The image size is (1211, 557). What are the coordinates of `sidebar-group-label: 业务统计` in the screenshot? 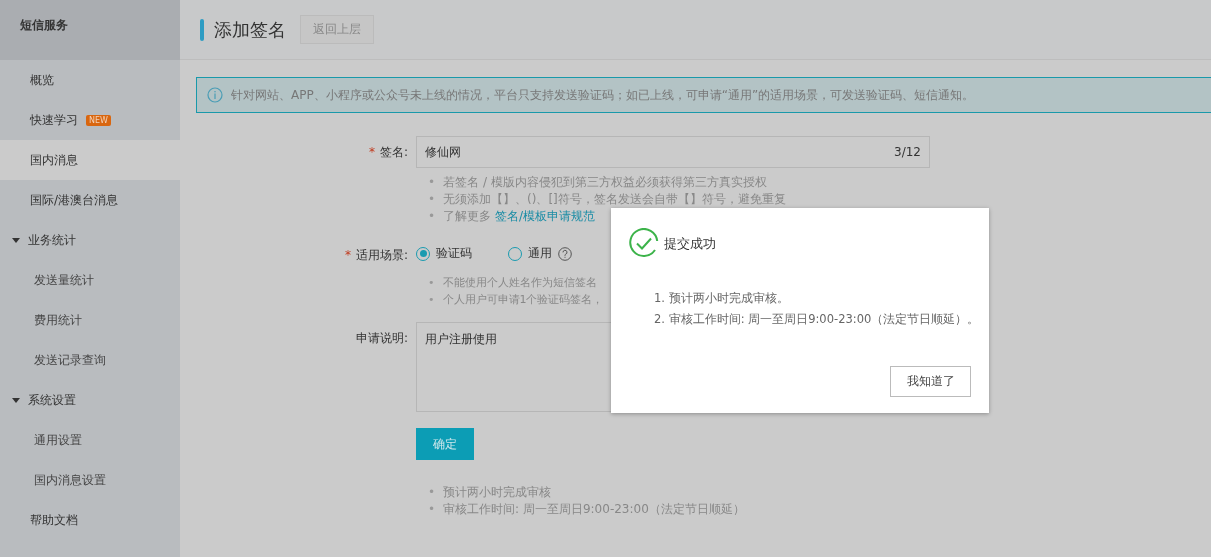 It's located at (52, 240).